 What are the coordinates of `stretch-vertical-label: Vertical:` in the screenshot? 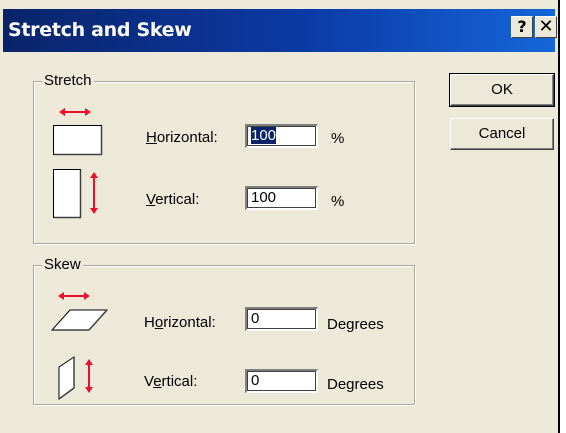 It's located at (173, 199).